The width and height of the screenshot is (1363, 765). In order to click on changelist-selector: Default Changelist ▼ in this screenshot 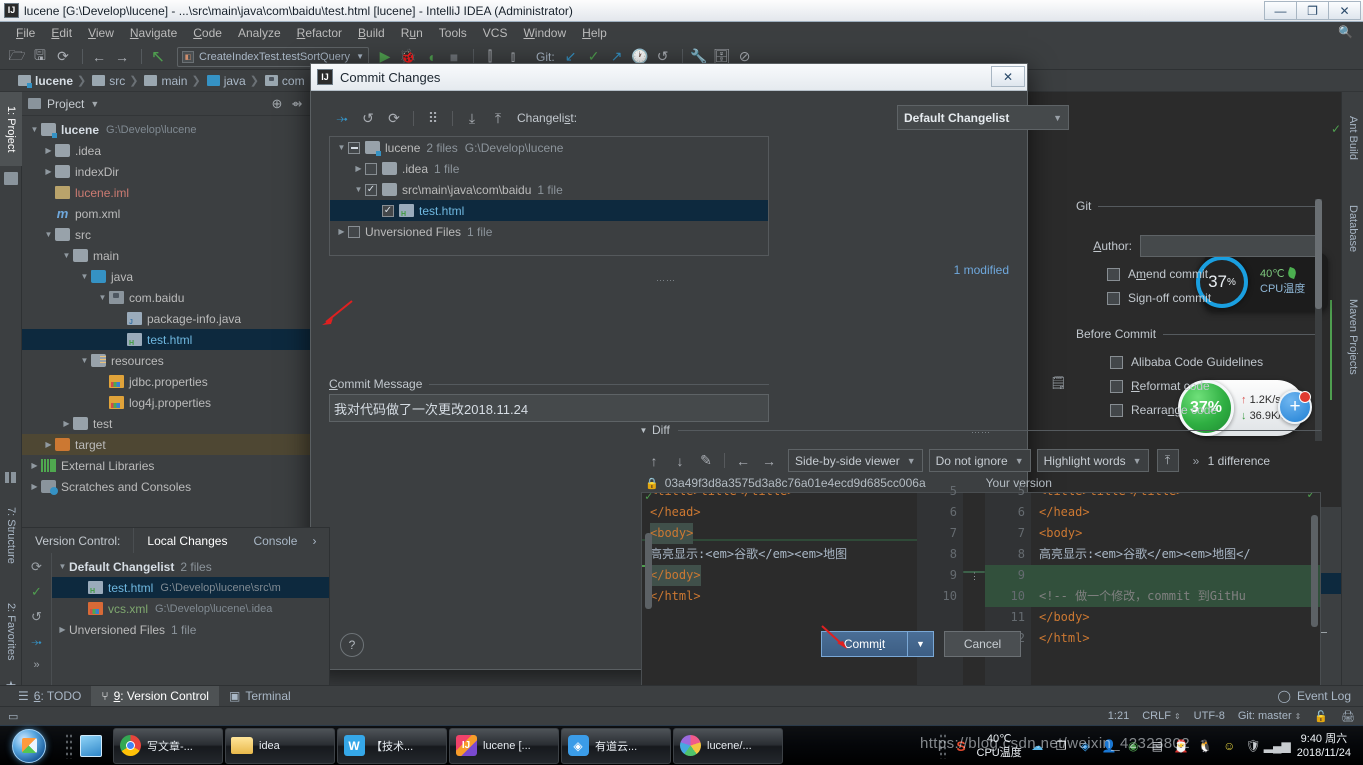, I will do `click(983, 117)`.